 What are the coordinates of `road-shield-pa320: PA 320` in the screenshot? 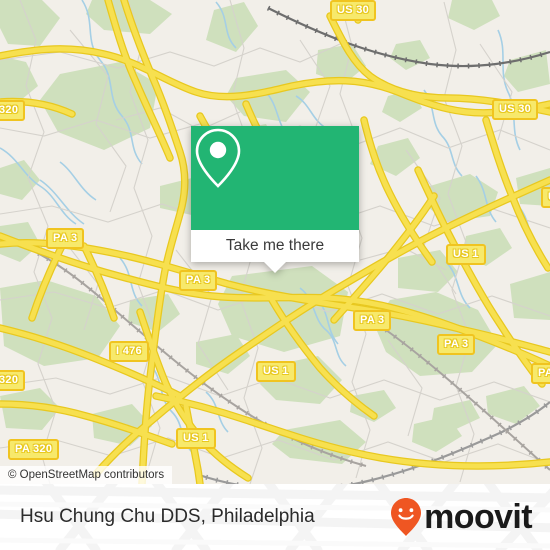 It's located at (34, 449).